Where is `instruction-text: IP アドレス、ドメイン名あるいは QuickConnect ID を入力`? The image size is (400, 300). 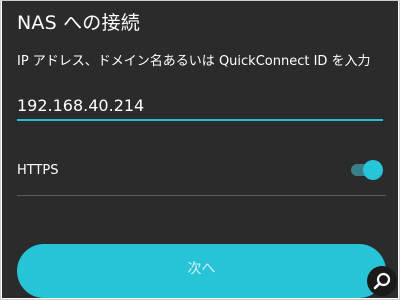 instruction-text: IP アドレス、ドメイン名あるいは QuickConnect ID を入力 is located at coordinates (194, 61).